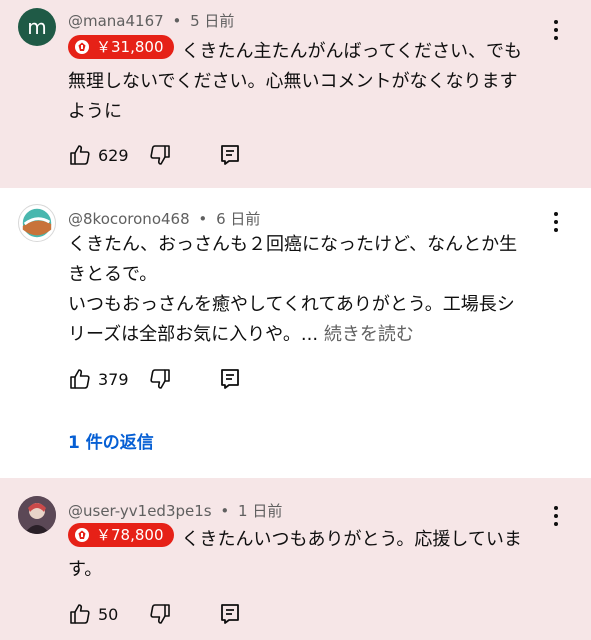  I want to click on superchat-badge: ￥78,800, so click(121, 535).